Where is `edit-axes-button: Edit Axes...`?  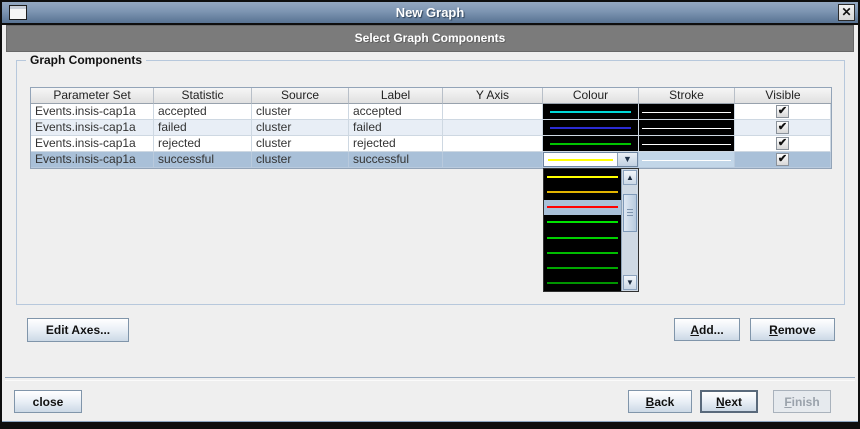
edit-axes-button: Edit Axes... is located at coordinates (78, 330).